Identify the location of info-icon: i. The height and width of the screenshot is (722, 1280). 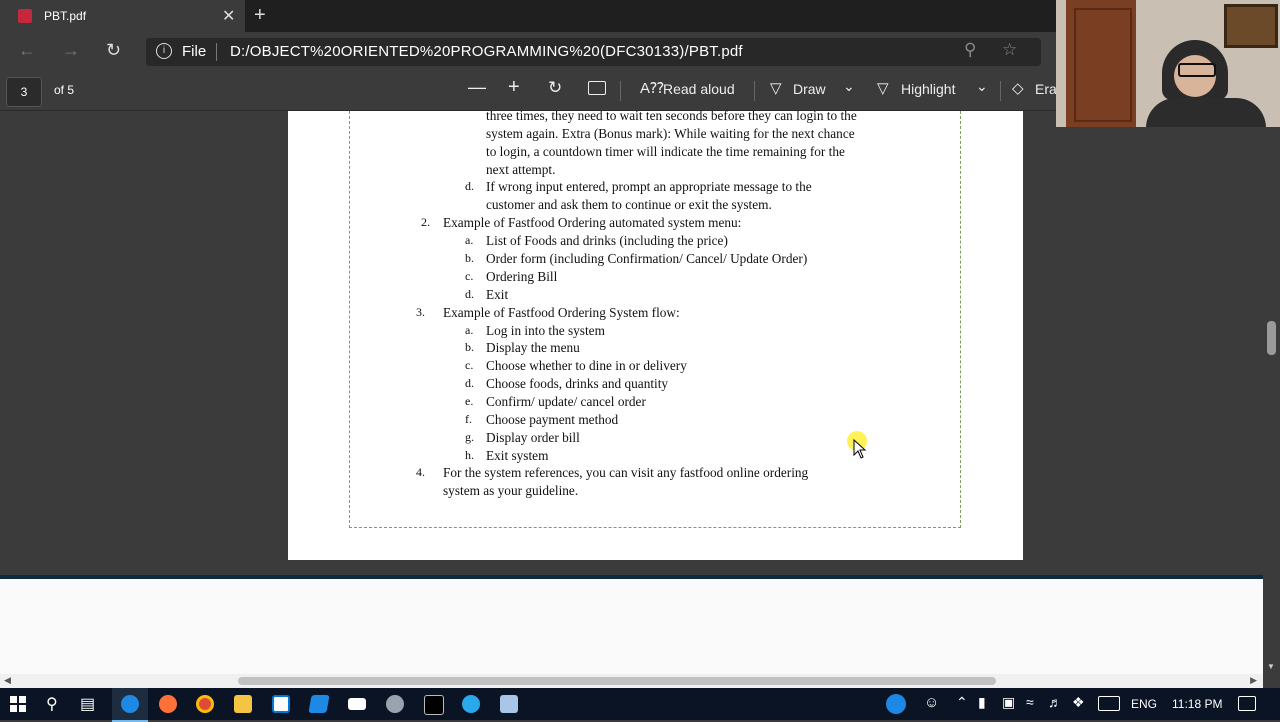
(164, 51).